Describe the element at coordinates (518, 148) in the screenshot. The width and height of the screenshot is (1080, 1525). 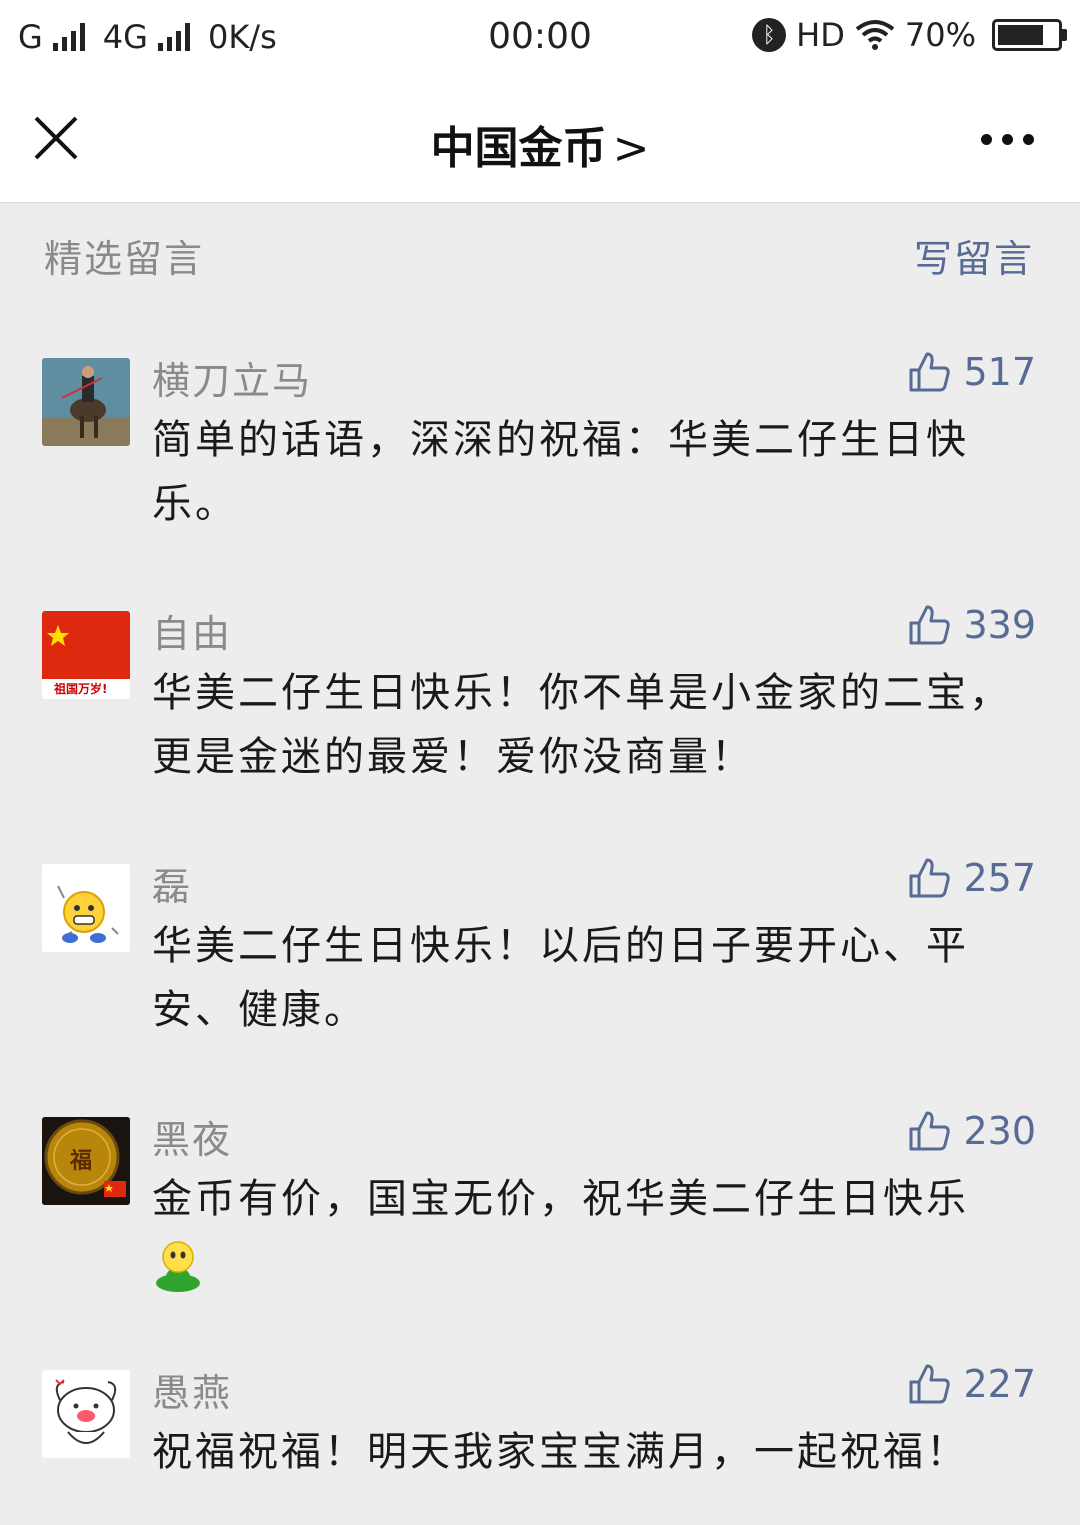
I see `page-title: 中国金币` at that location.